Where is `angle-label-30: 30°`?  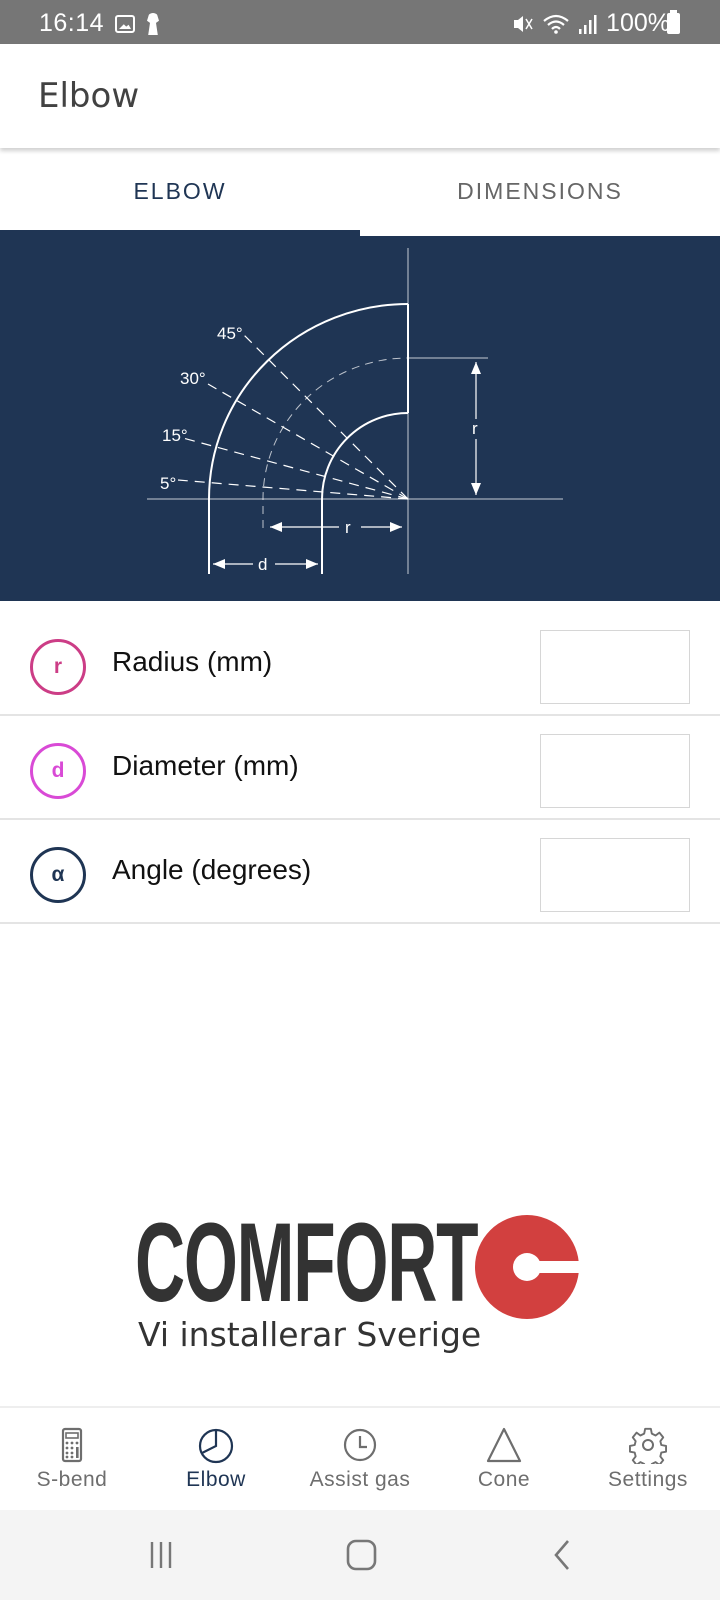 angle-label-30: 30° is located at coordinates (193, 378).